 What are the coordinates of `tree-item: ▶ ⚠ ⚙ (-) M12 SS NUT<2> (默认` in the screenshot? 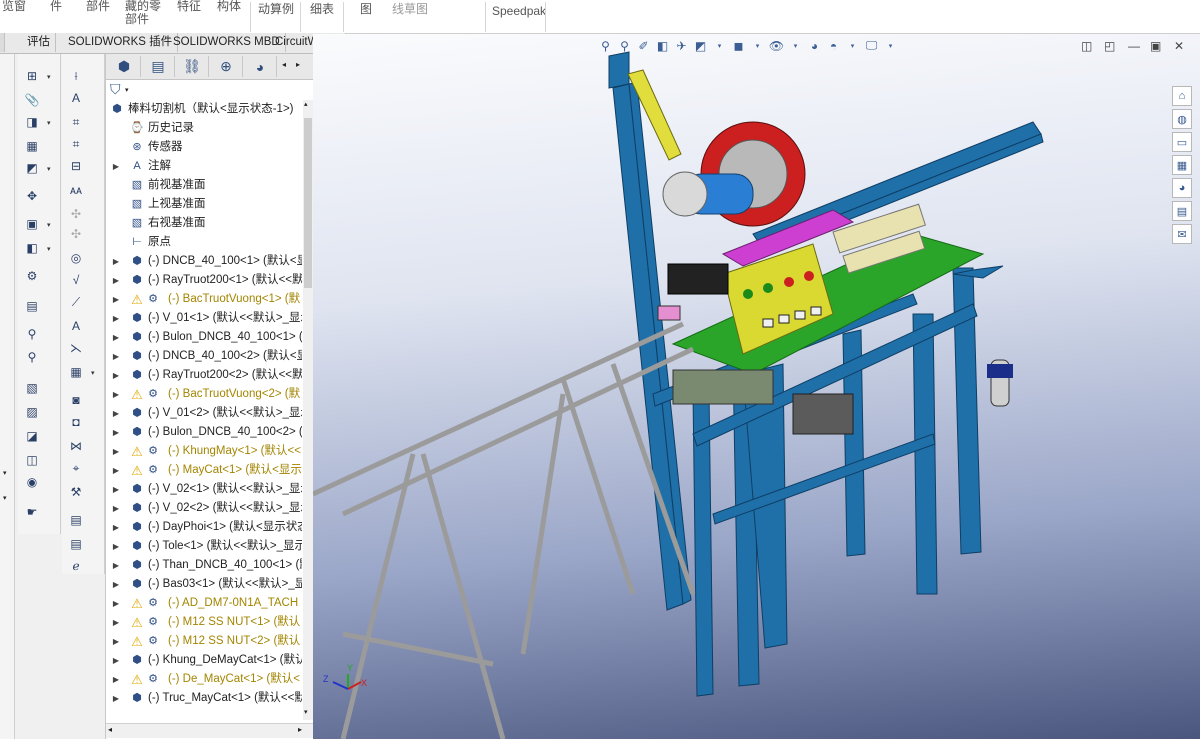 It's located at (204, 641).